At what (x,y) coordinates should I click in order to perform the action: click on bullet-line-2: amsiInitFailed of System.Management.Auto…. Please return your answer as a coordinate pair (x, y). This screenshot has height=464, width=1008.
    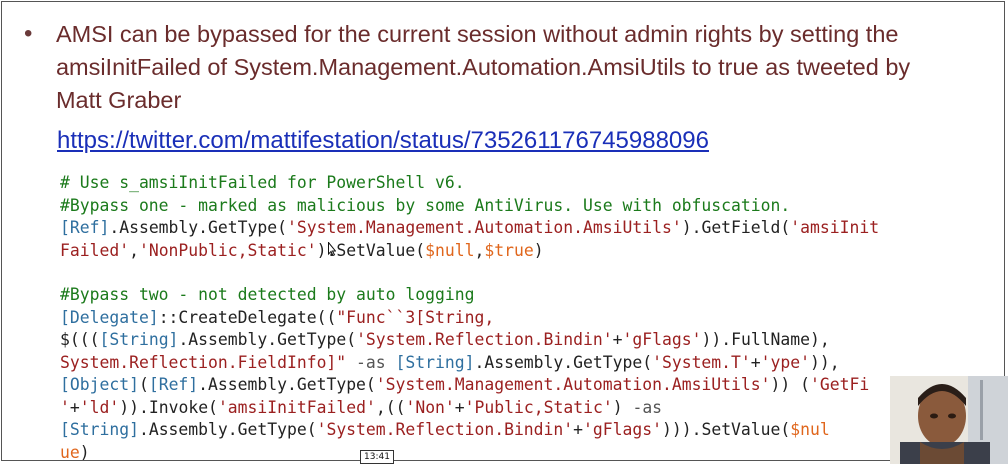
    Looking at the image, I should click on (483, 67).